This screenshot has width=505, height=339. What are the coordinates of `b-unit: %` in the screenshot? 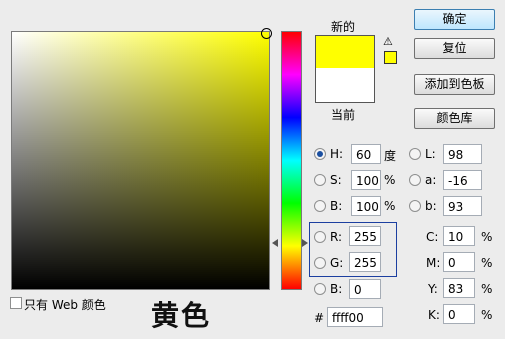 It's located at (390, 206).